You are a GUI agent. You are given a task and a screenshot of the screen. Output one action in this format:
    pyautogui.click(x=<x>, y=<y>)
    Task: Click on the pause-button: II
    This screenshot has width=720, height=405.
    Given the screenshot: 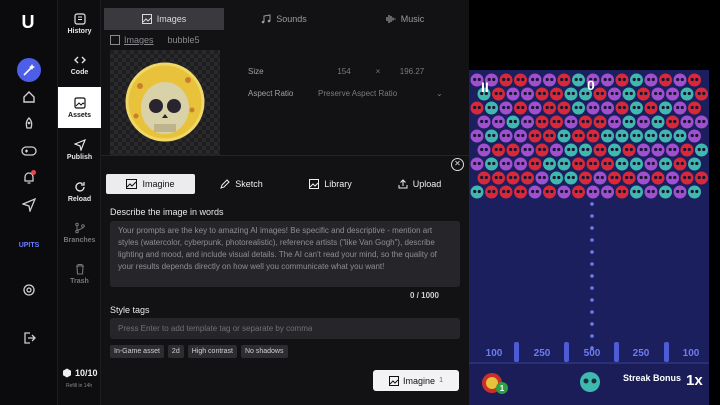 What is the action you would take?
    pyautogui.click(x=485, y=87)
    